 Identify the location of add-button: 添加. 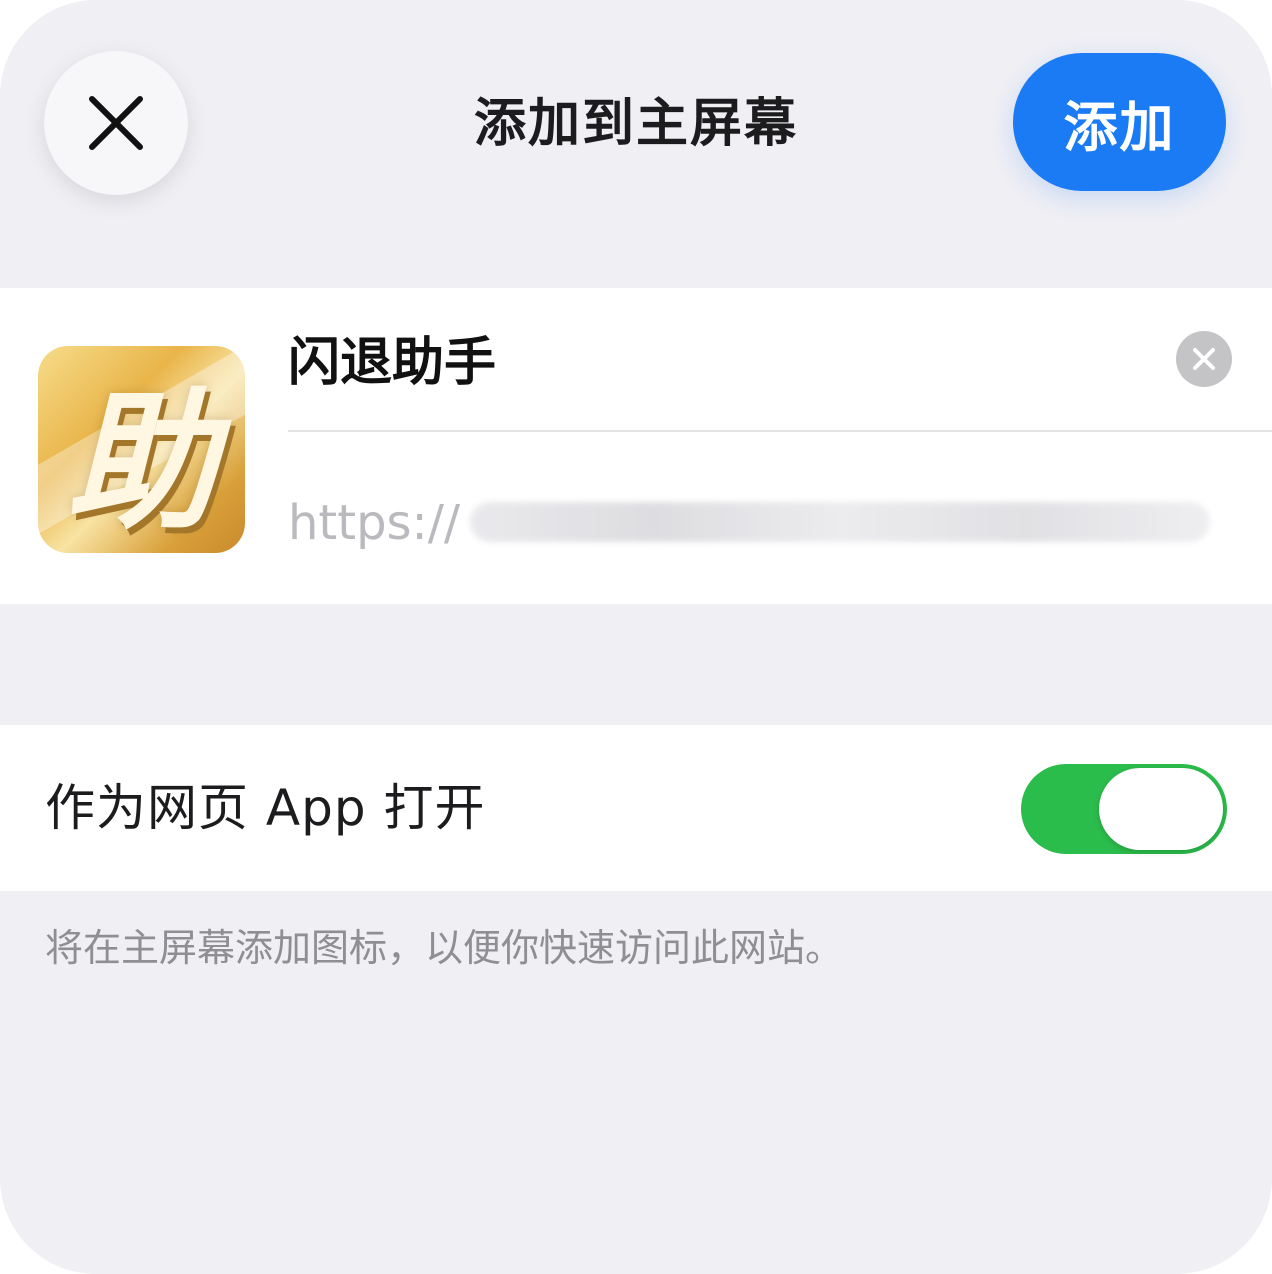
(1119, 122).